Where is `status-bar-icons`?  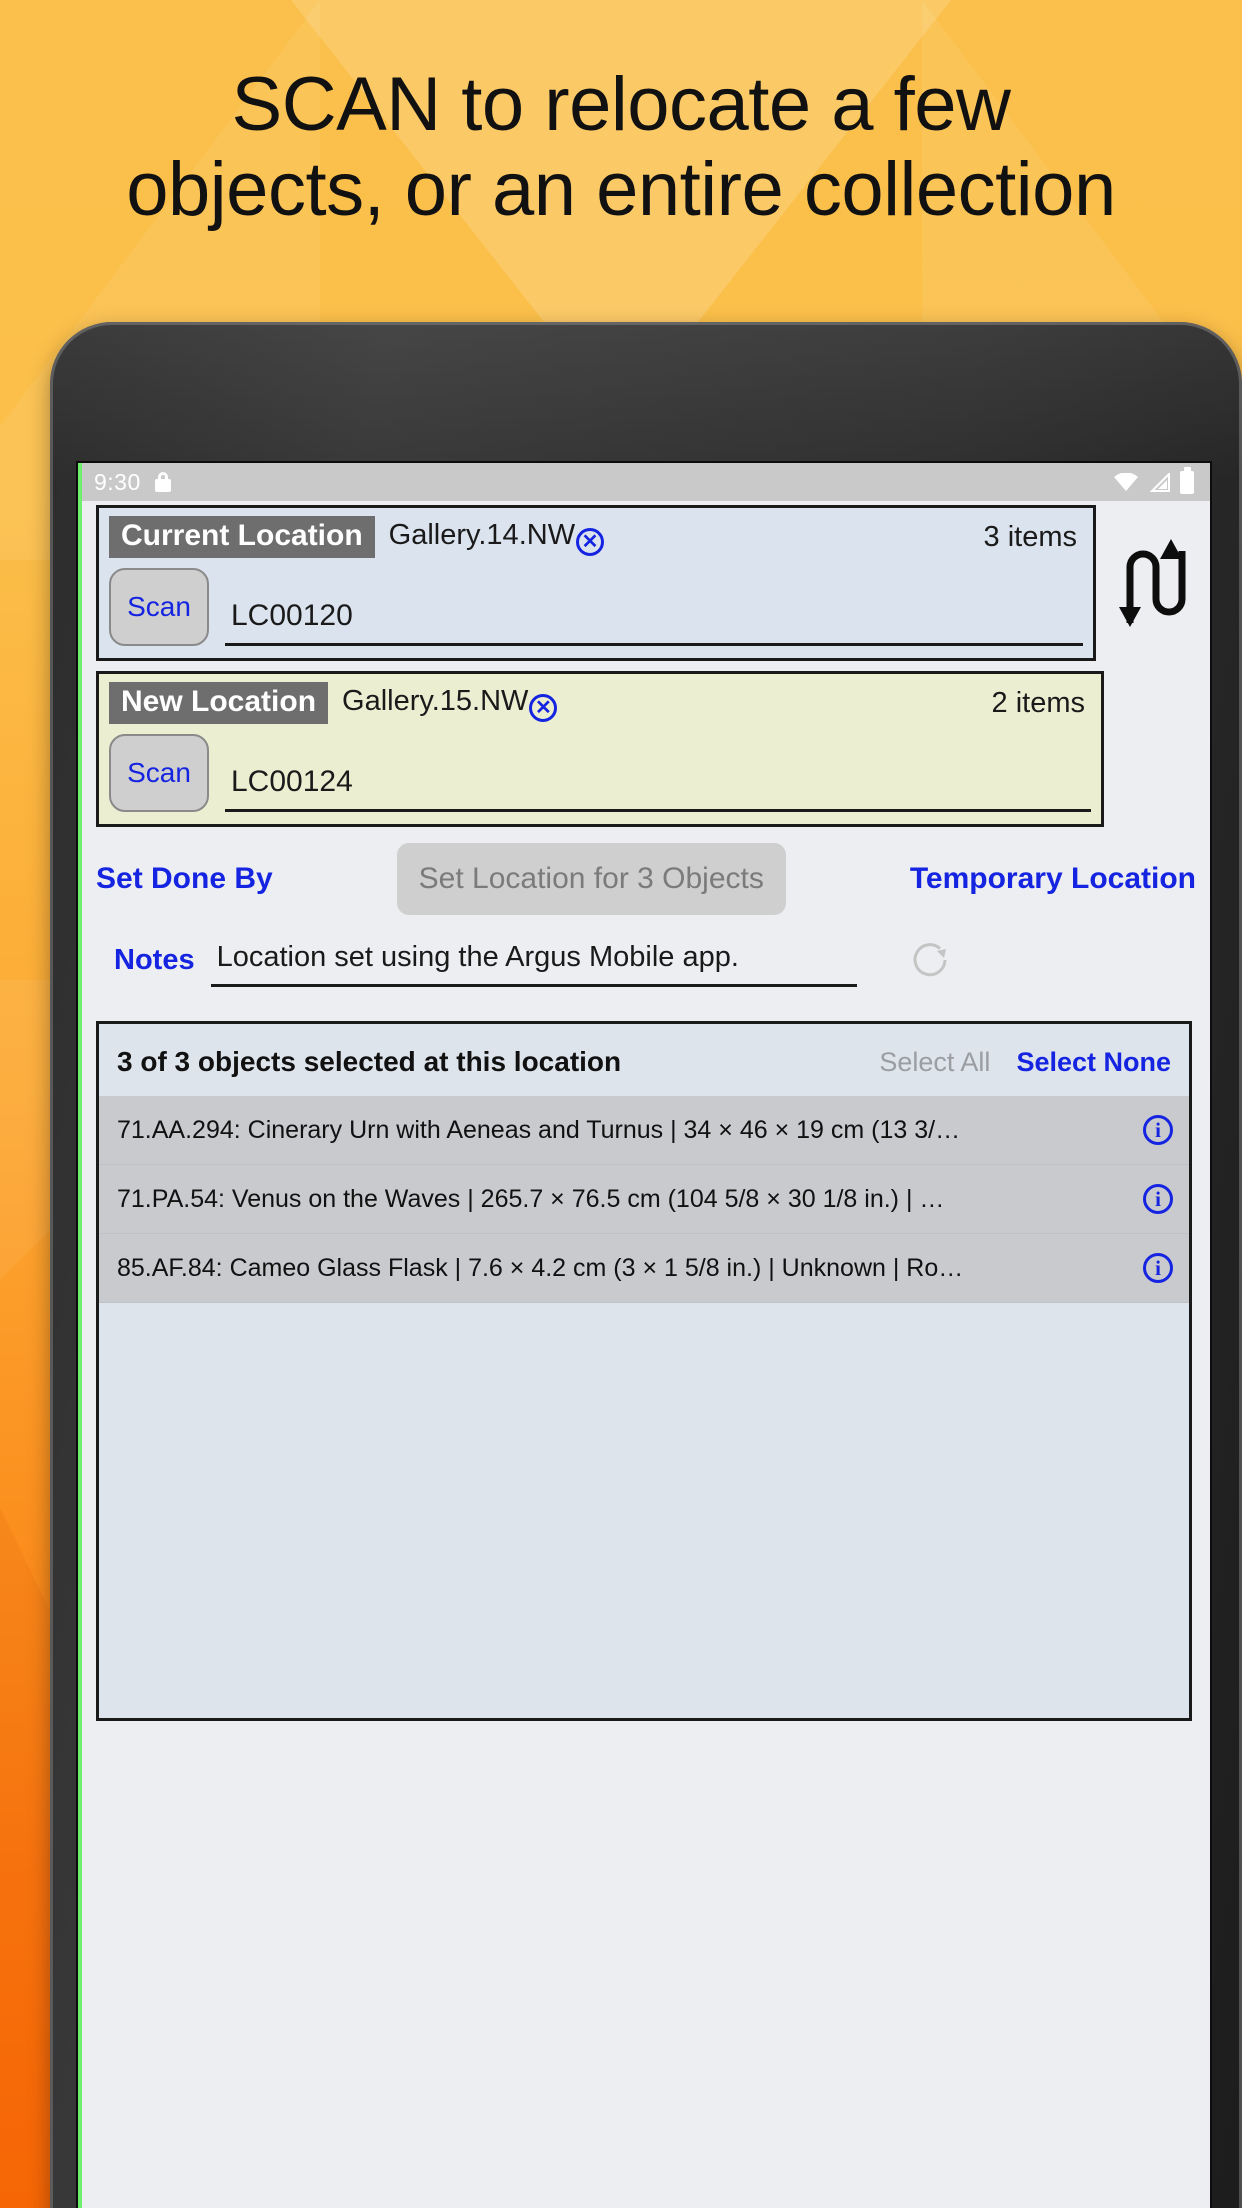 status-bar-icons is located at coordinates (1153, 480).